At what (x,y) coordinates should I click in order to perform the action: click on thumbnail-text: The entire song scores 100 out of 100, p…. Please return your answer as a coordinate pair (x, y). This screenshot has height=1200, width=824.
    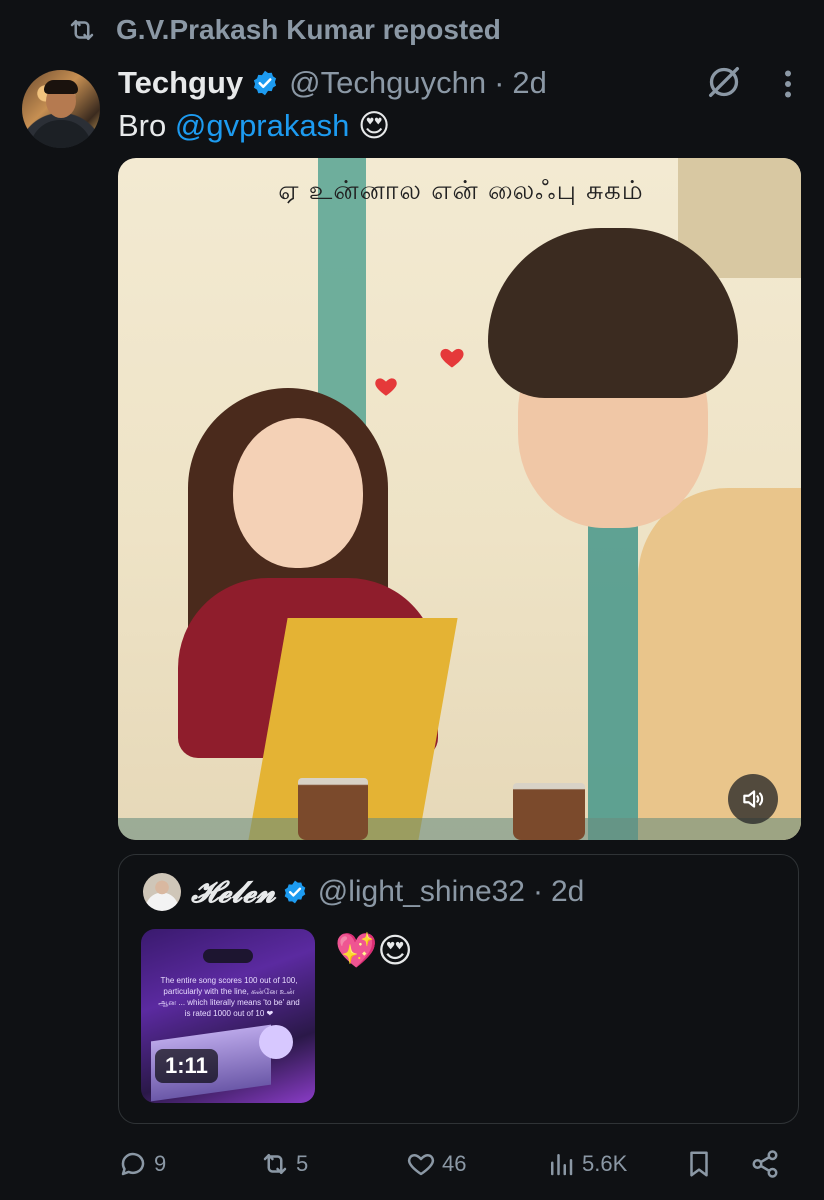
    Looking at the image, I should click on (229, 997).